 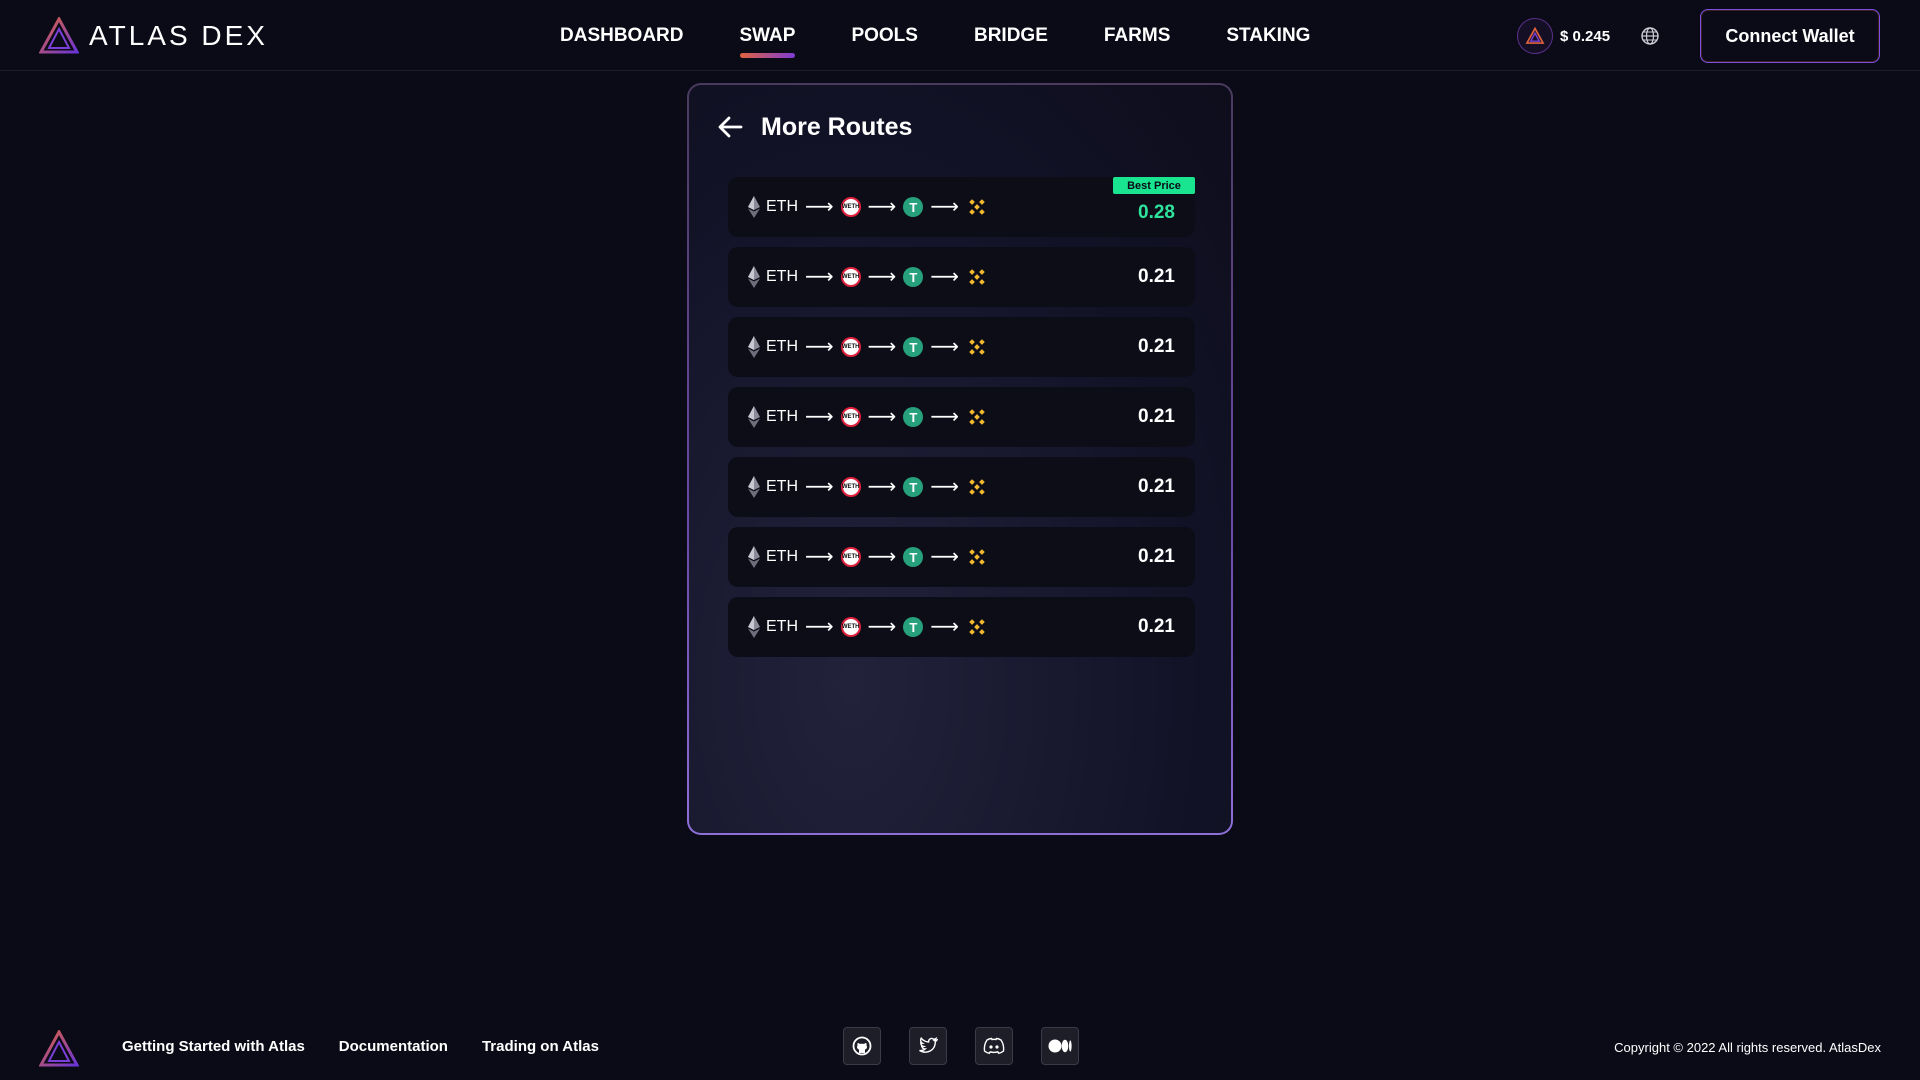 I want to click on footer-link-getting-started: Getting Started with Atlas, so click(x=213, y=1046).